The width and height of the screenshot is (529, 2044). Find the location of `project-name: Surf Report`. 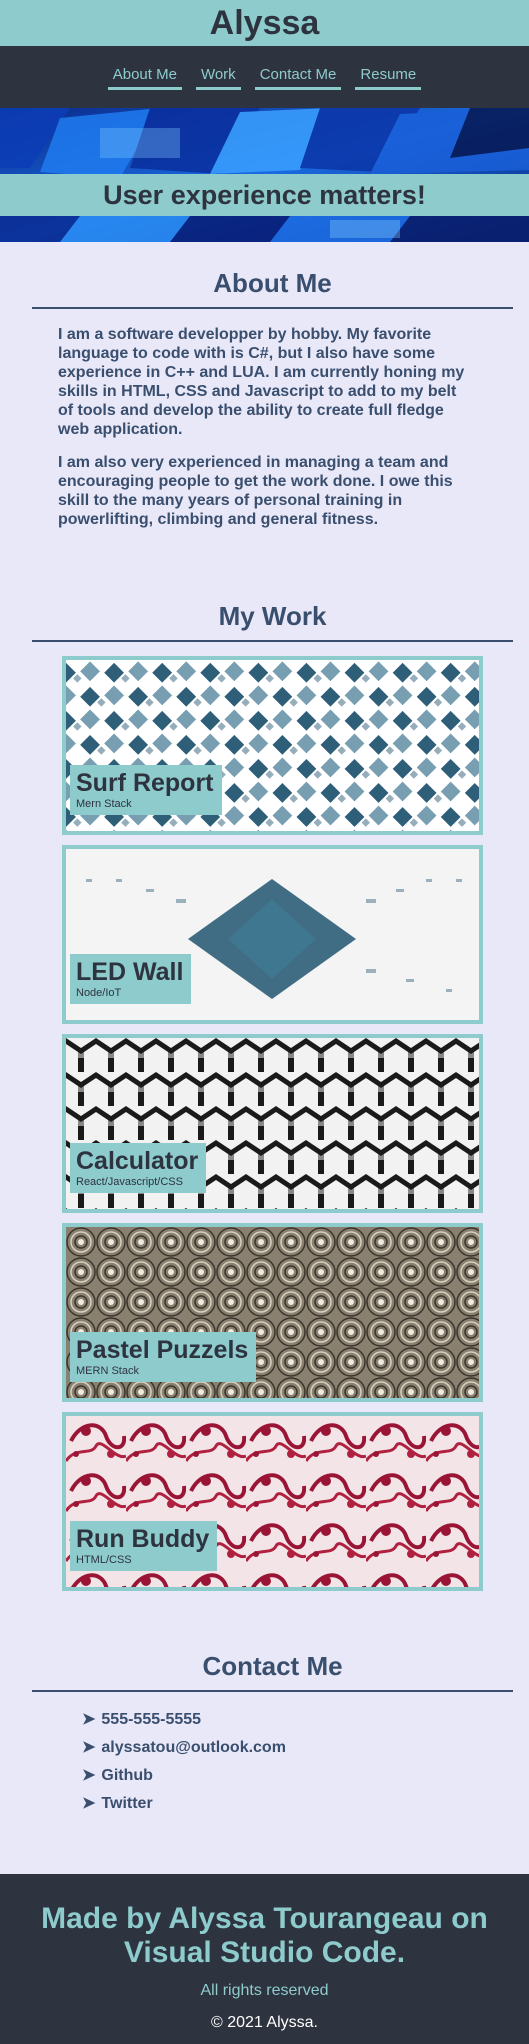

project-name: Surf Report is located at coordinates (145, 783).